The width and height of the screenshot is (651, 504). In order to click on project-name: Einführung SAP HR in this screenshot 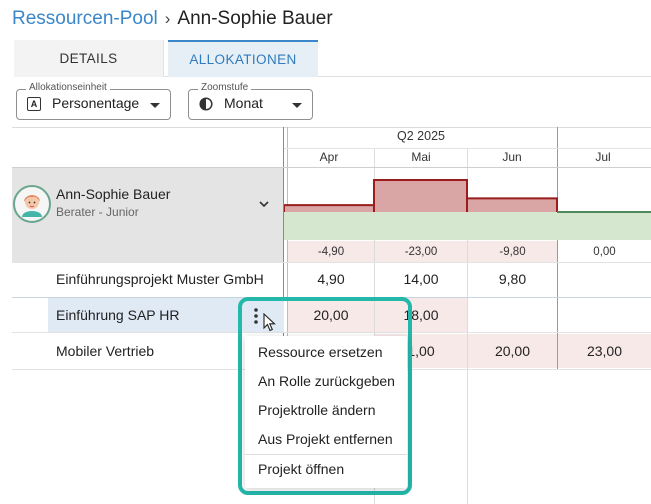, I will do `click(117, 315)`.